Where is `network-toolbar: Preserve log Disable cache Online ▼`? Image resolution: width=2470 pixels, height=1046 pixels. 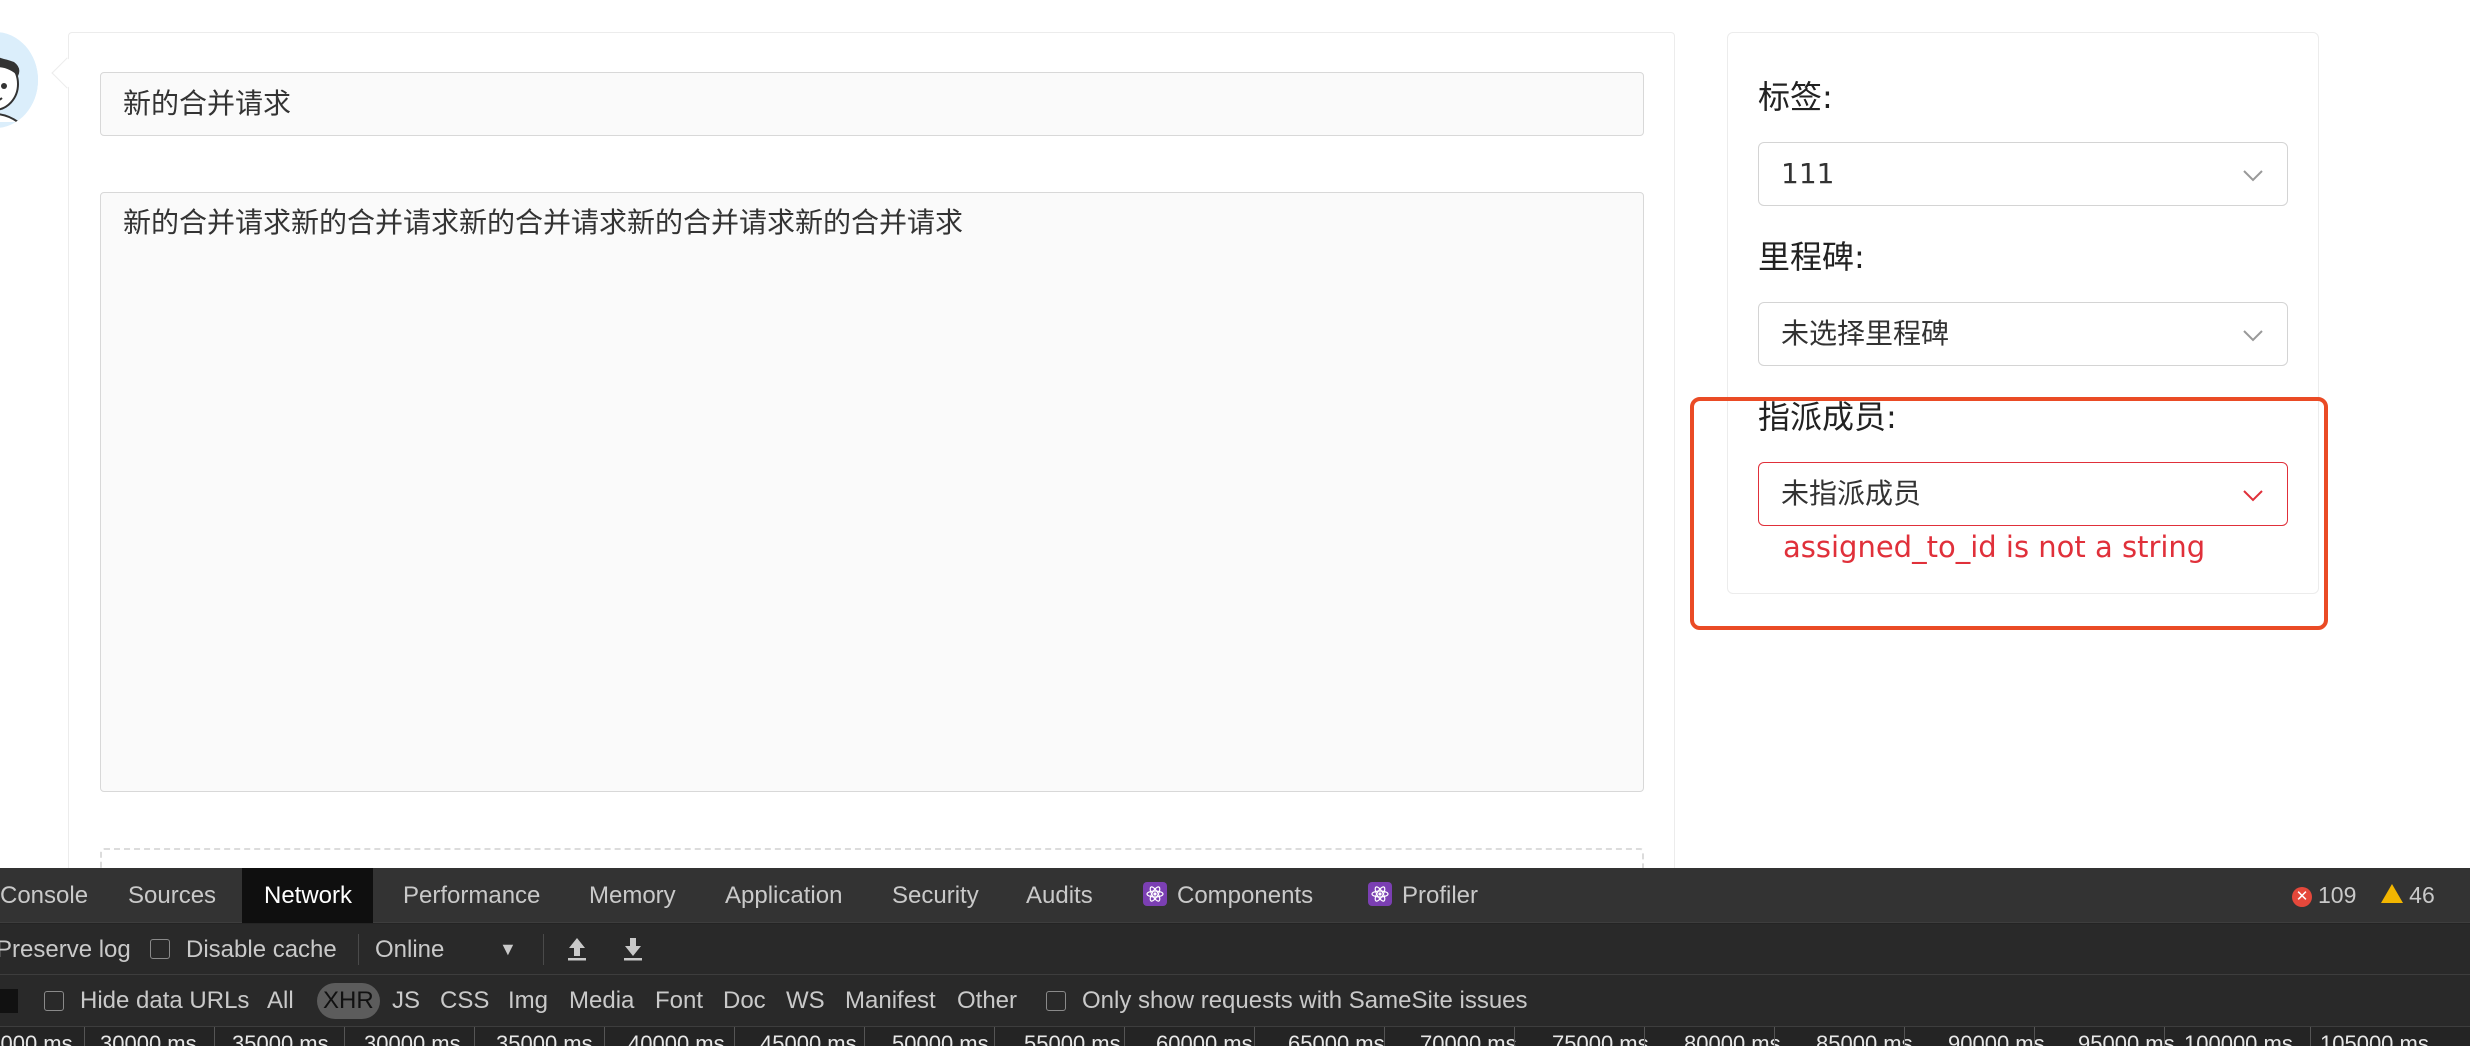 network-toolbar: Preserve log Disable cache Online ▼ is located at coordinates (1235, 949).